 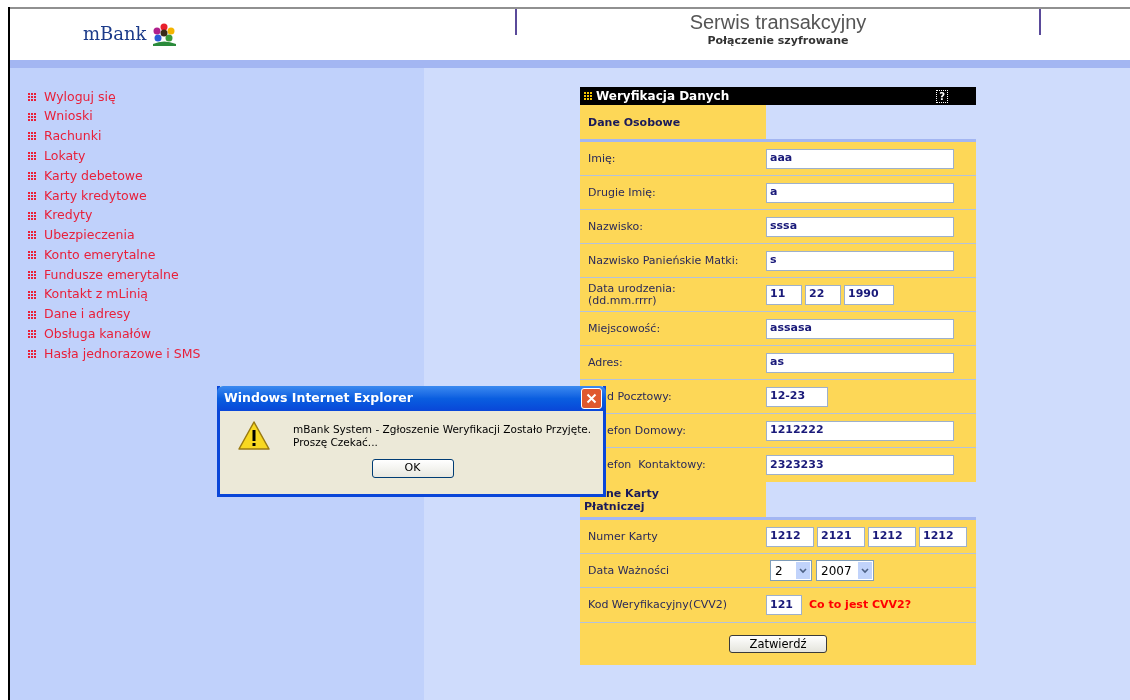 I want to click on input-field: 1990, so click(x=869, y=294).